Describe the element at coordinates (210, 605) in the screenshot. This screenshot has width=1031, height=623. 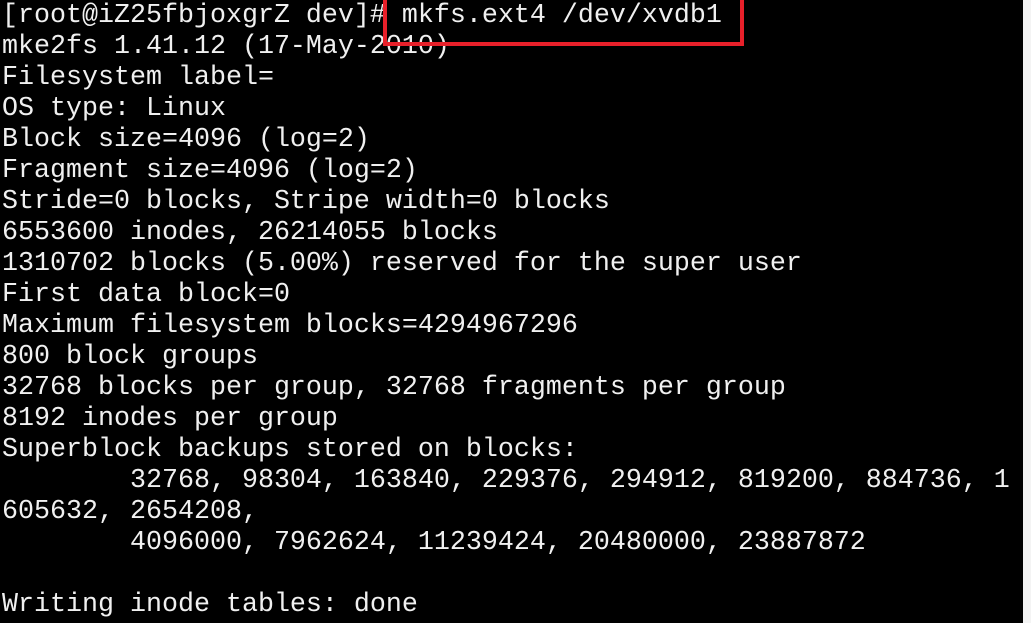
I see `output-line: Writing inode tables: done` at that location.